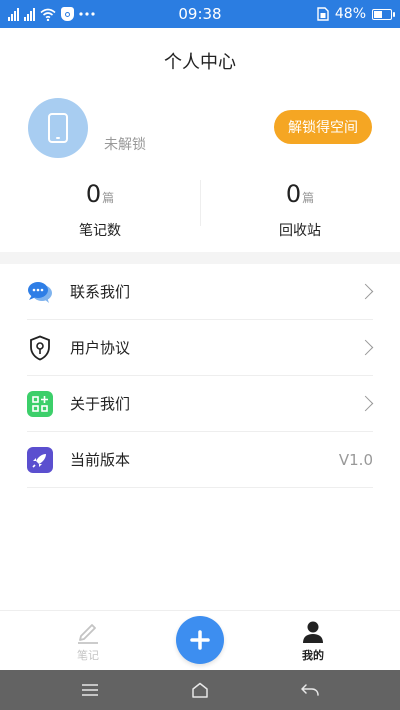  I want to click on tab-notes: 笔记, so click(88, 641).